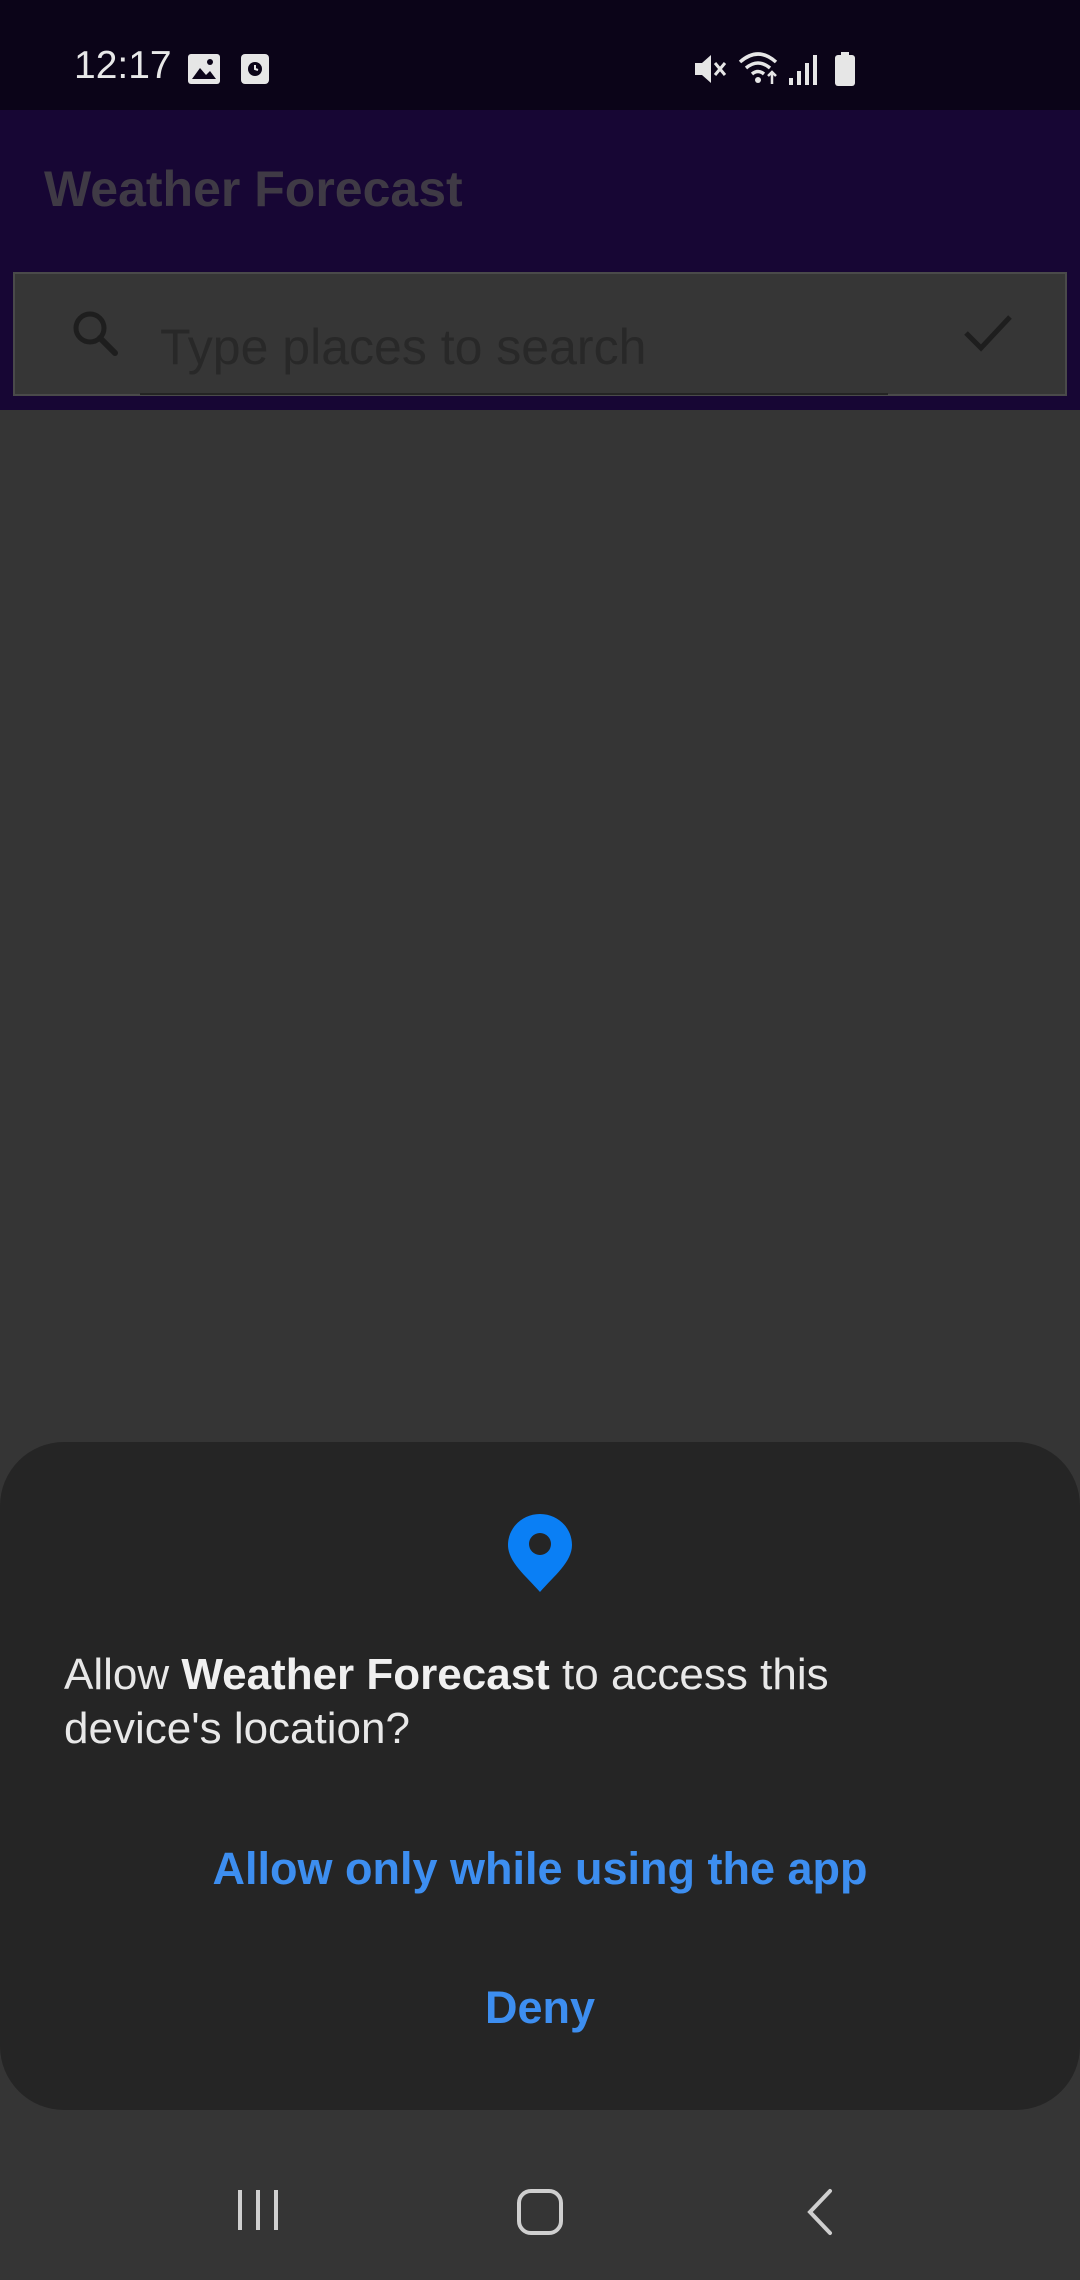  I want to click on status-time: 12:17, so click(123, 65).